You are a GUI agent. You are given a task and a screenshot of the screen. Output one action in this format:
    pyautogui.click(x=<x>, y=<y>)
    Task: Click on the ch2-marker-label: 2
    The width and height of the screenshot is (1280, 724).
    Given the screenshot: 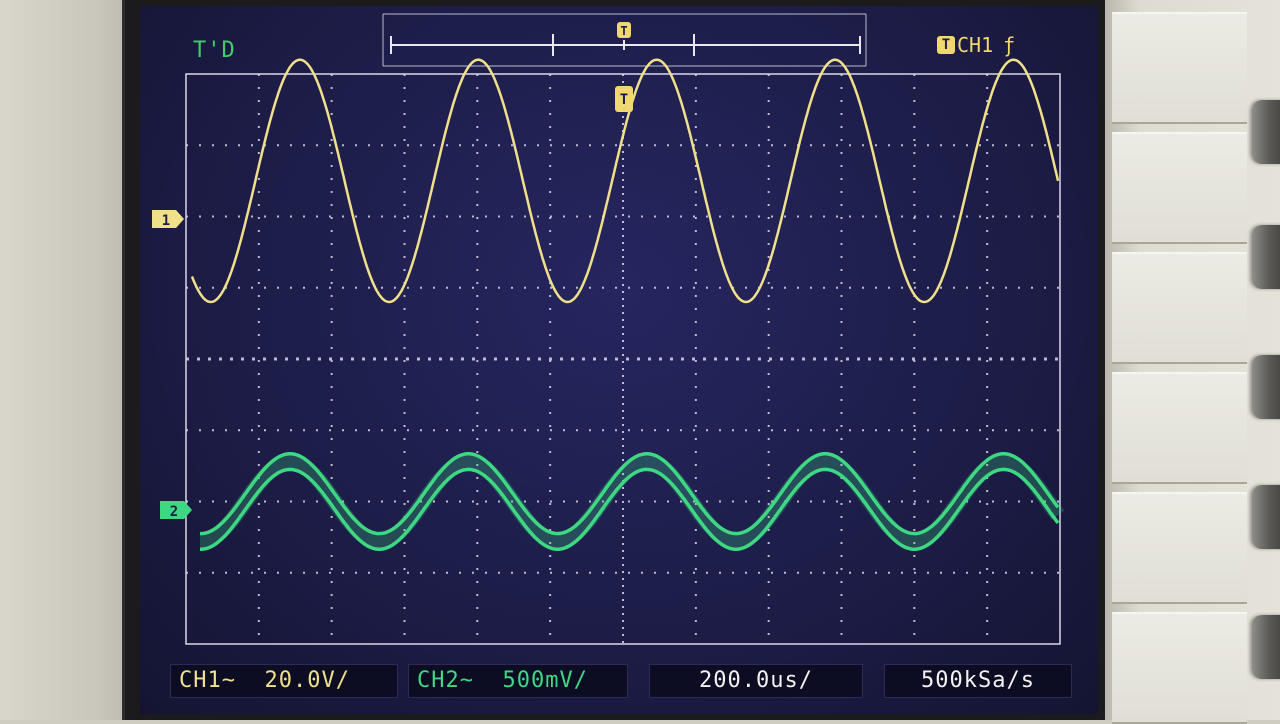 What is the action you would take?
    pyautogui.click(x=174, y=512)
    